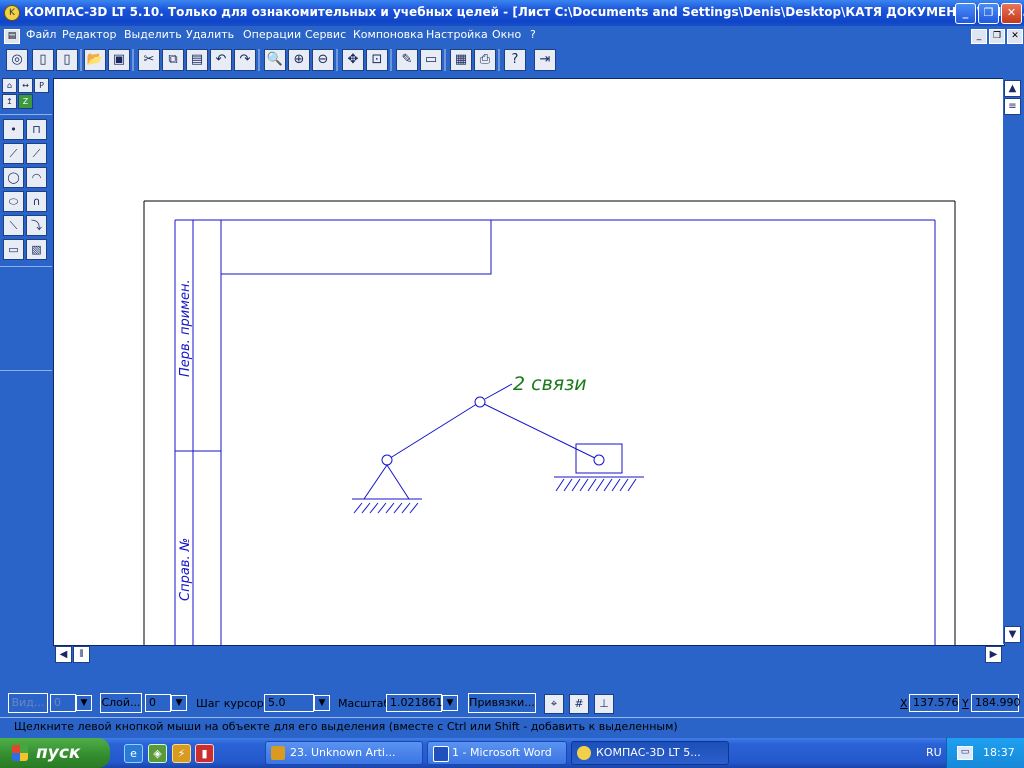  I want to click on minimize-button: _, so click(965, 13).